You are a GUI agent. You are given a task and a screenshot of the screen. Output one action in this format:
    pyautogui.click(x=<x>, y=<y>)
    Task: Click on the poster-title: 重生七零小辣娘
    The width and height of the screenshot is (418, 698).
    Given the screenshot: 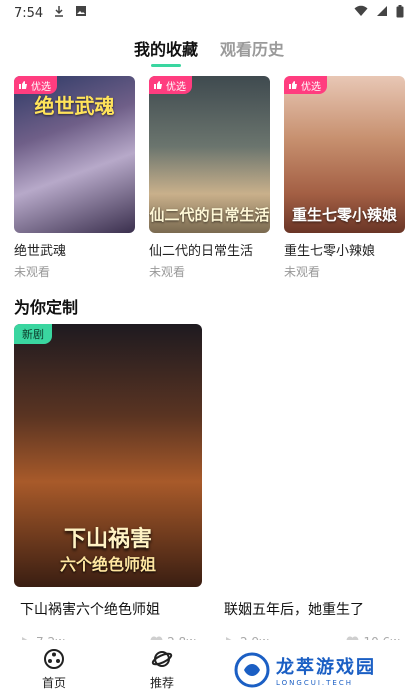 What is the action you would take?
    pyautogui.click(x=344, y=215)
    